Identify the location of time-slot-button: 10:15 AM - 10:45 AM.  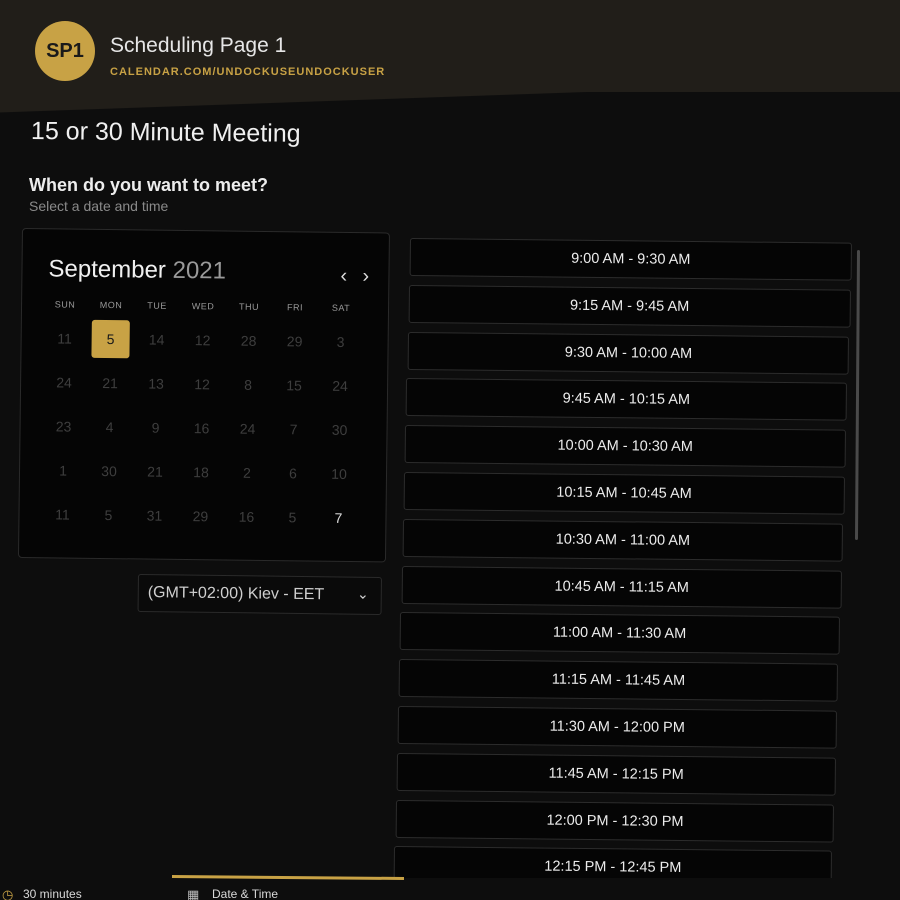
(624, 493).